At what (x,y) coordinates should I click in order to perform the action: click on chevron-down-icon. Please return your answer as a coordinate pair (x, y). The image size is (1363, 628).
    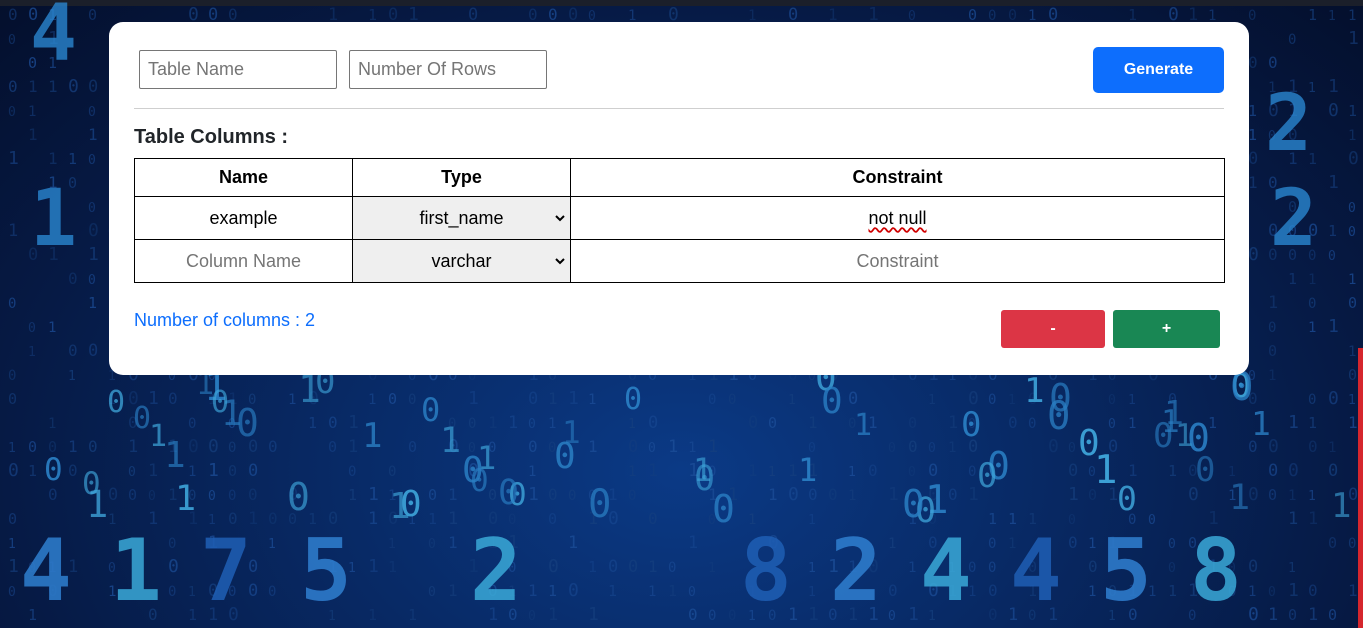
    Looking at the image, I should click on (560, 218).